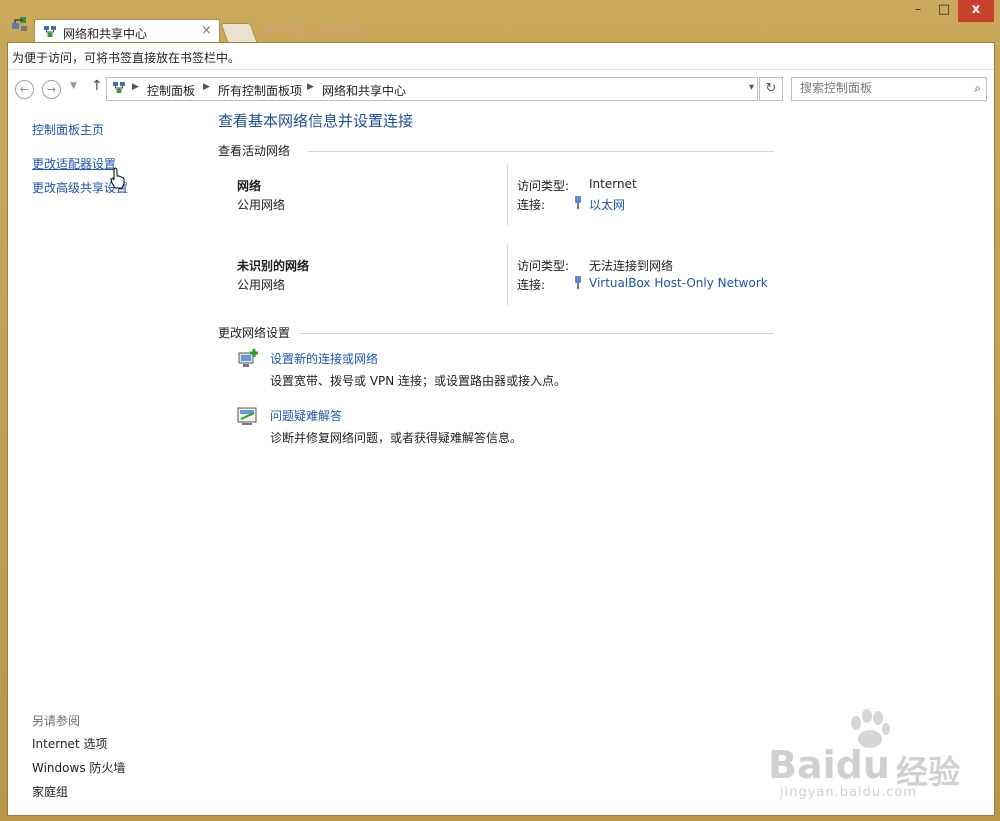  What do you see at coordinates (51, 89) in the screenshot?
I see `forward-arrow-icon: →` at bounding box center [51, 89].